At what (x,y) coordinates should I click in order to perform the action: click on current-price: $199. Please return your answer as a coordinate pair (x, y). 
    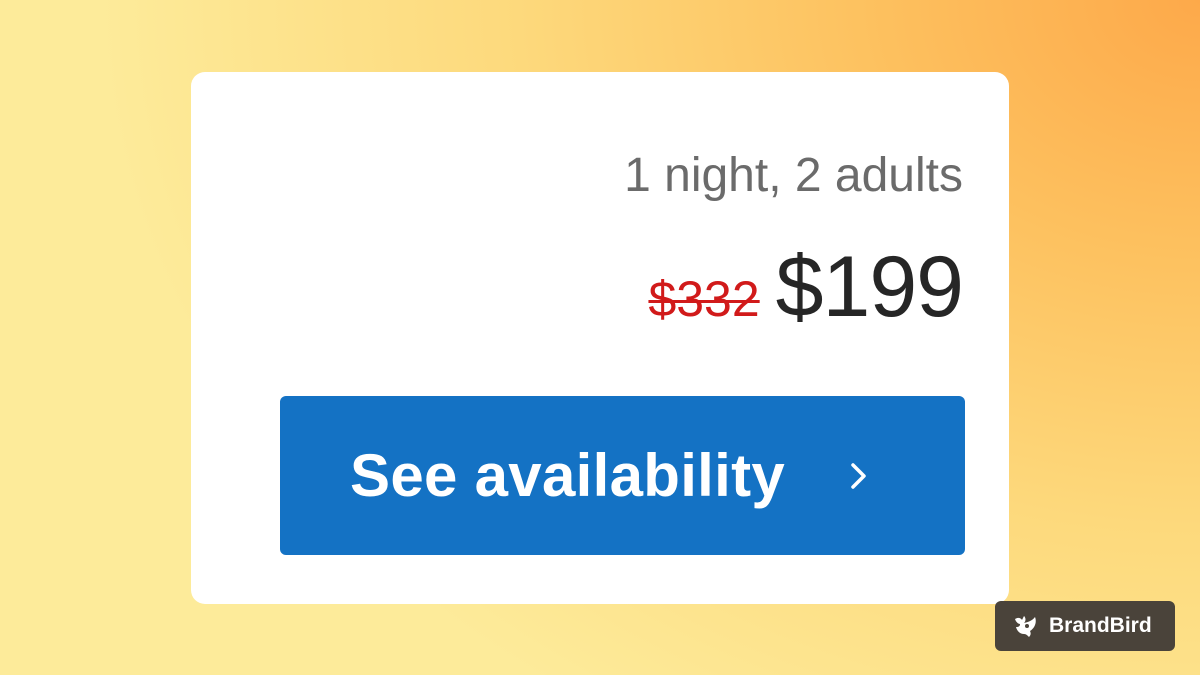
    Looking at the image, I should click on (869, 287).